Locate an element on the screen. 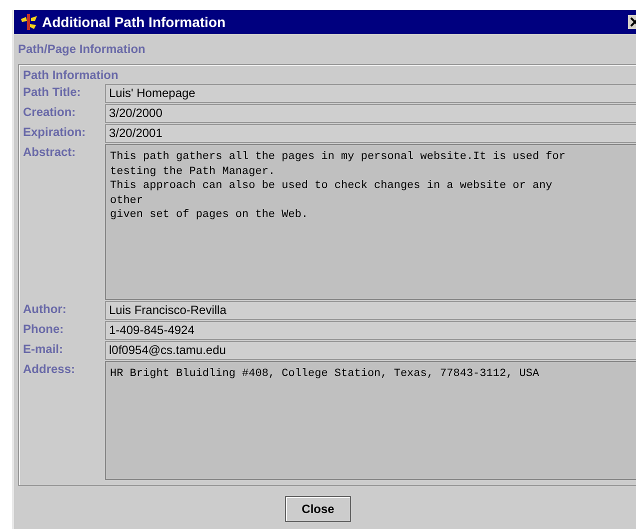 This screenshot has height=529, width=636. field-label: E-mail: is located at coordinates (43, 349).